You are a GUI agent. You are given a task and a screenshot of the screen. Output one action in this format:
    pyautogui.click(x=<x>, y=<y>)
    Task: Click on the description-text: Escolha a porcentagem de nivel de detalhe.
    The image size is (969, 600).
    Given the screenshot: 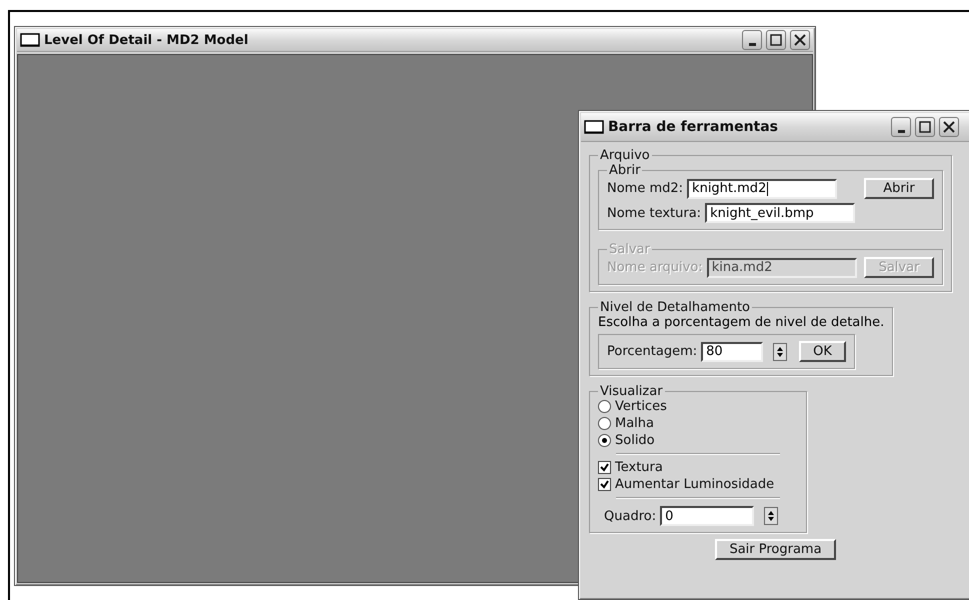 What is the action you would take?
    pyautogui.click(x=741, y=322)
    